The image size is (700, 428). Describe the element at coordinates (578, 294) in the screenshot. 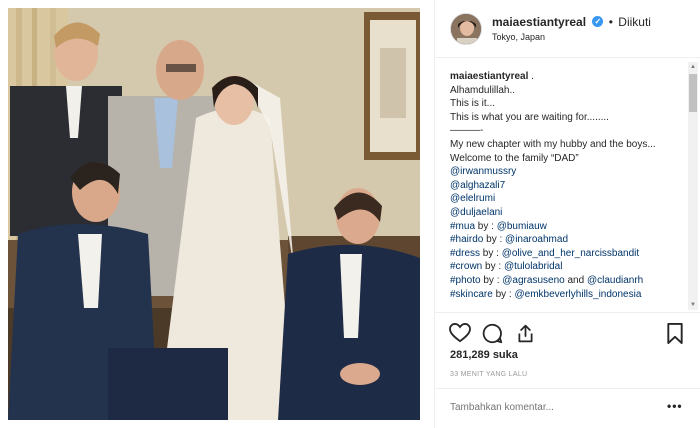

I see `mention-link: @emkbeverlyhills_indonesia` at that location.